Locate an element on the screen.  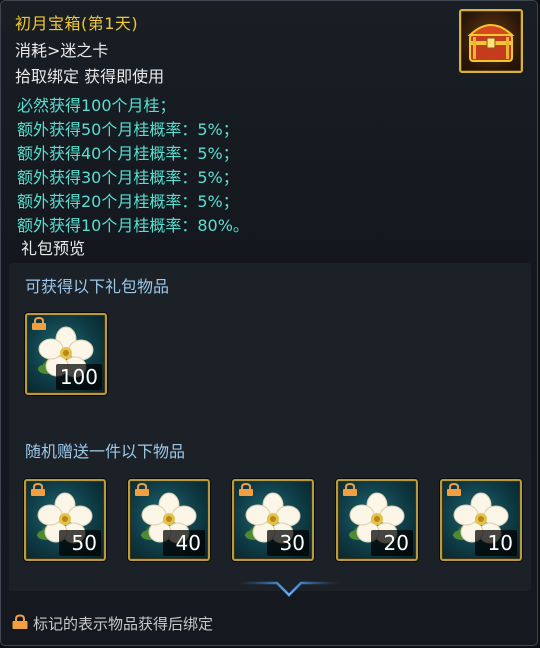
effect-line: 额外获得10个月桂概率：80%。 is located at coordinates (133, 225).